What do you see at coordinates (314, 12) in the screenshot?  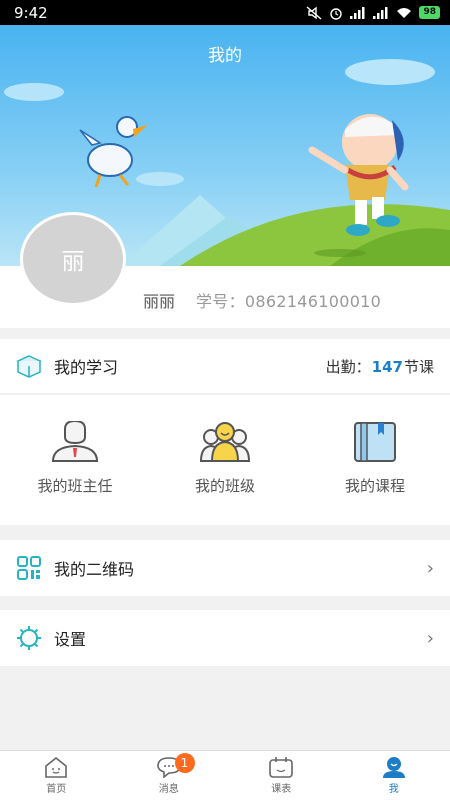 I see `mute-icon` at bounding box center [314, 12].